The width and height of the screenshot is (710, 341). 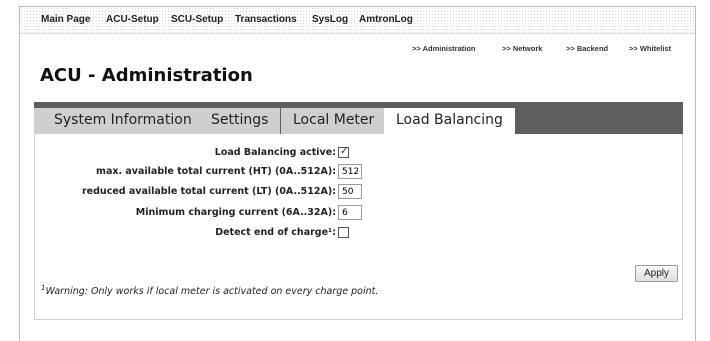 What do you see at coordinates (197, 19) in the screenshot?
I see `nav-scu-setup: SCU-Setup` at bounding box center [197, 19].